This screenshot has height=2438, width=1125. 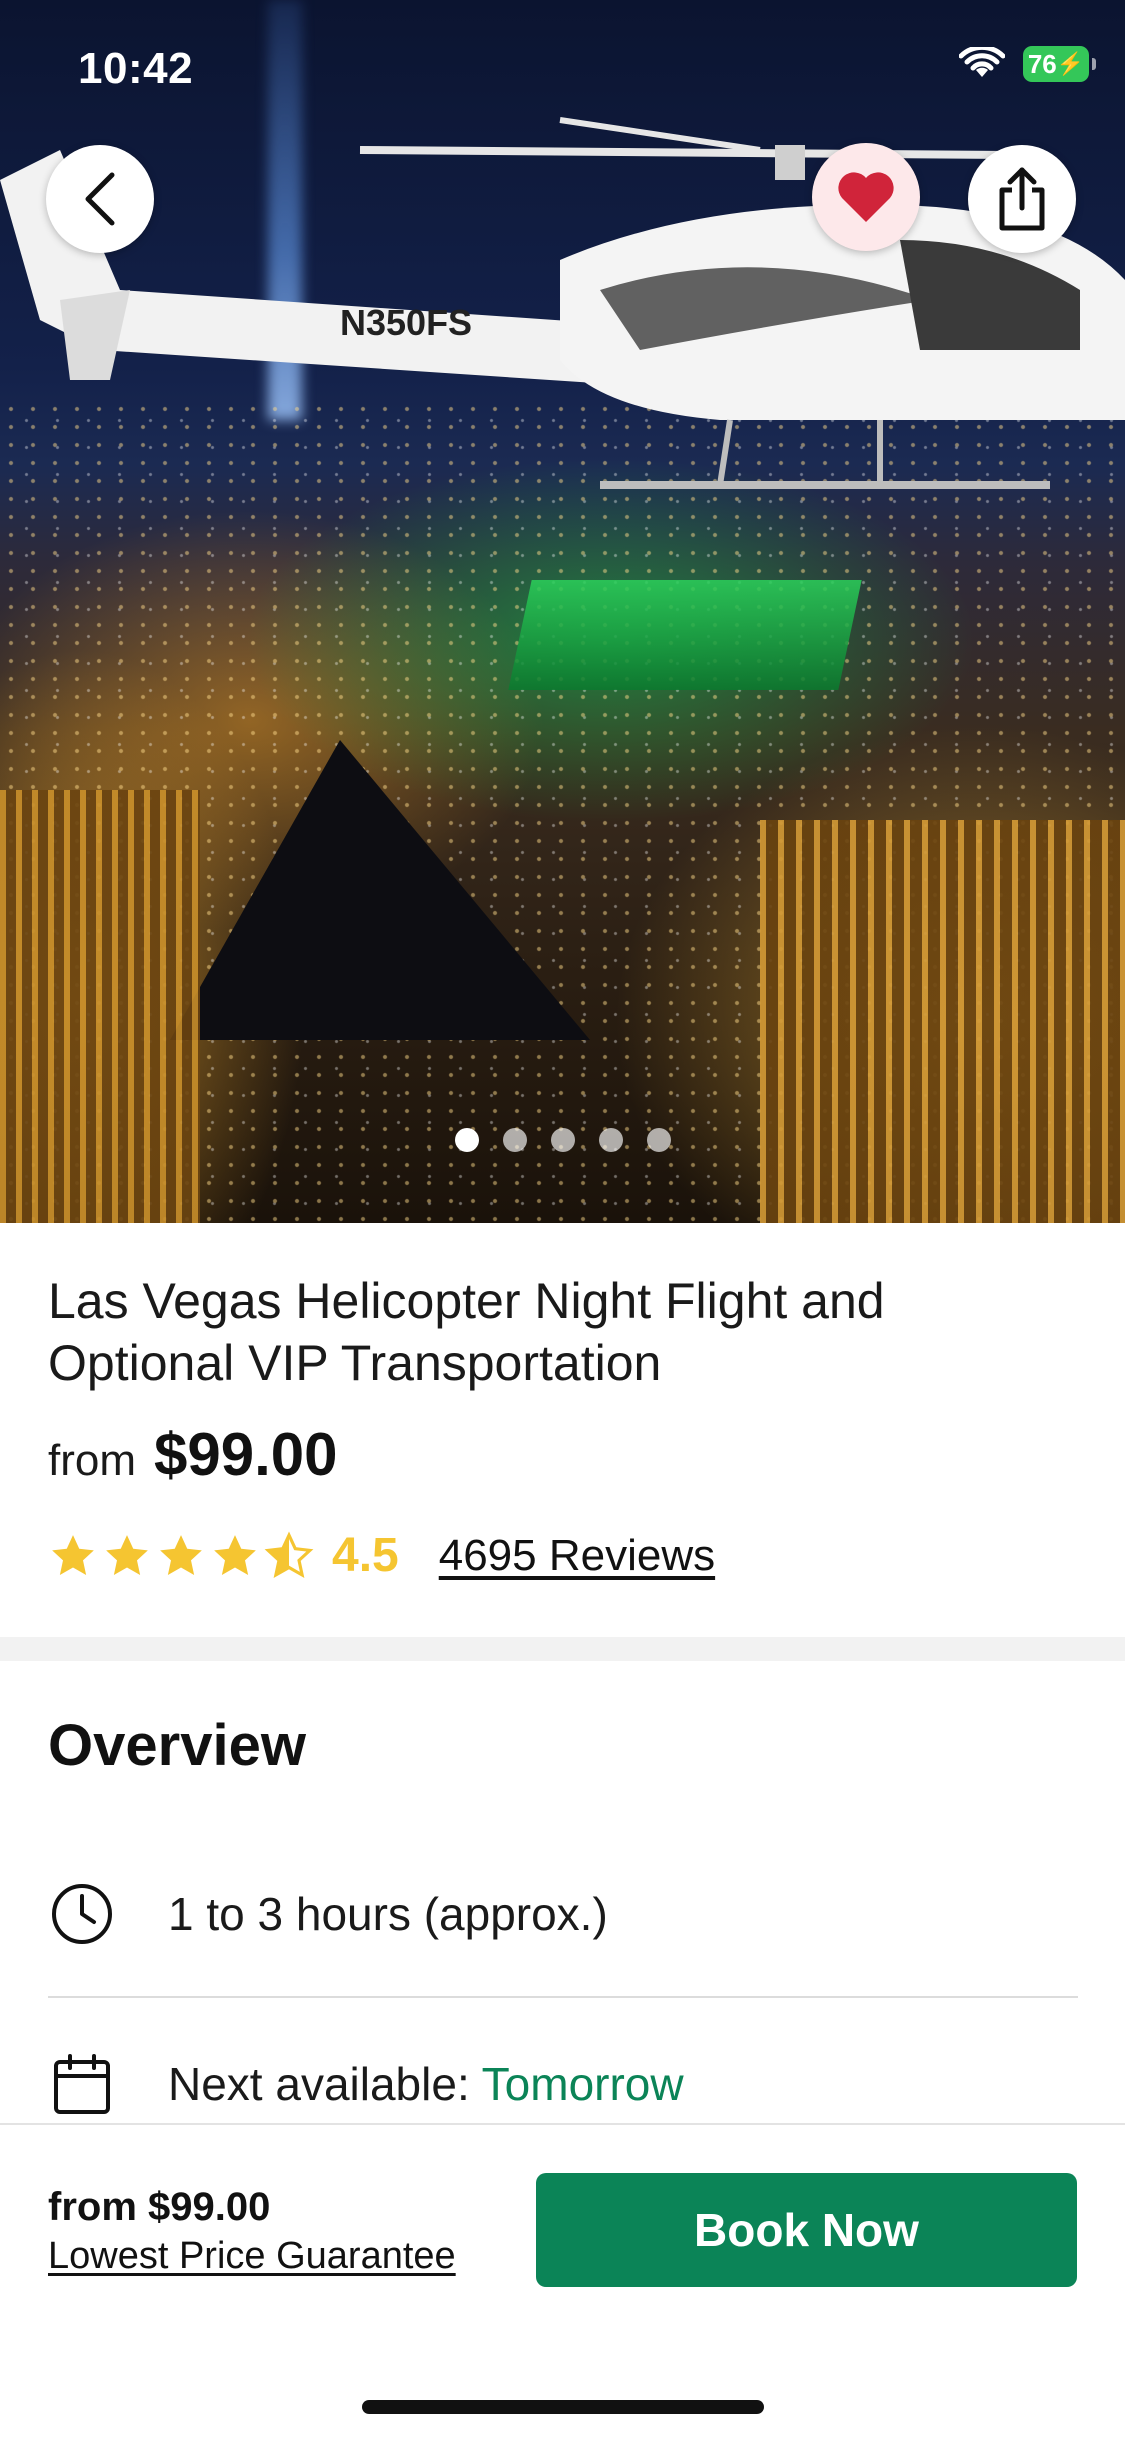 What do you see at coordinates (982, 62) in the screenshot?
I see `wifi-icon` at bounding box center [982, 62].